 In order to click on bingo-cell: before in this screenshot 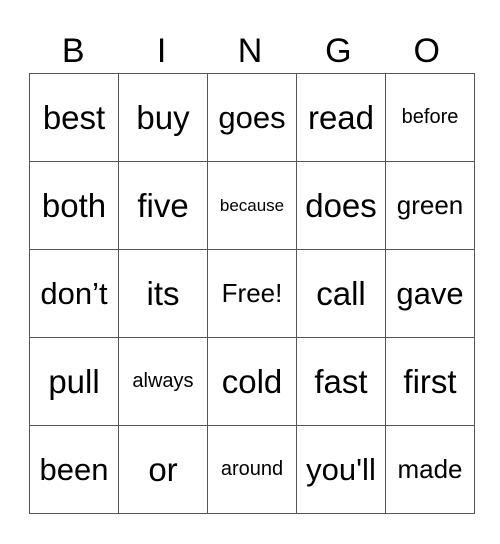, I will do `click(430, 117)`.